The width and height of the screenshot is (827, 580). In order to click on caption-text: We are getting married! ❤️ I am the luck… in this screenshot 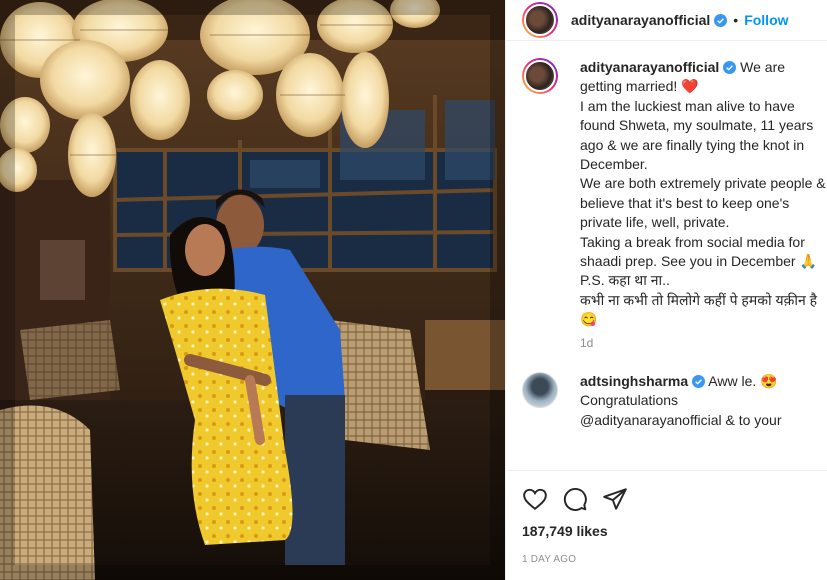, I will do `click(703, 193)`.